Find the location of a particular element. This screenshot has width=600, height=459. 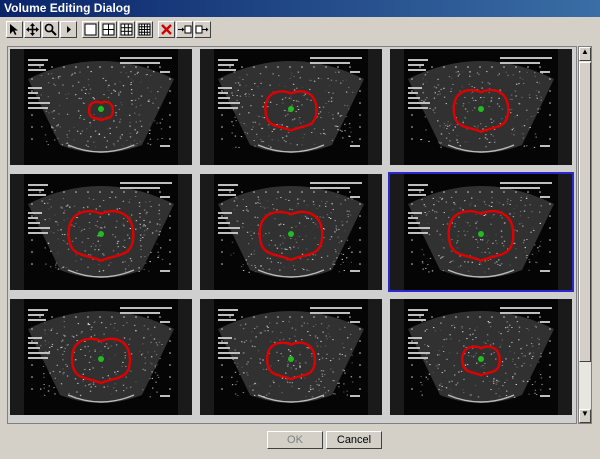

vertical-scrollbar: ▲ ▼ is located at coordinates (585, 235).